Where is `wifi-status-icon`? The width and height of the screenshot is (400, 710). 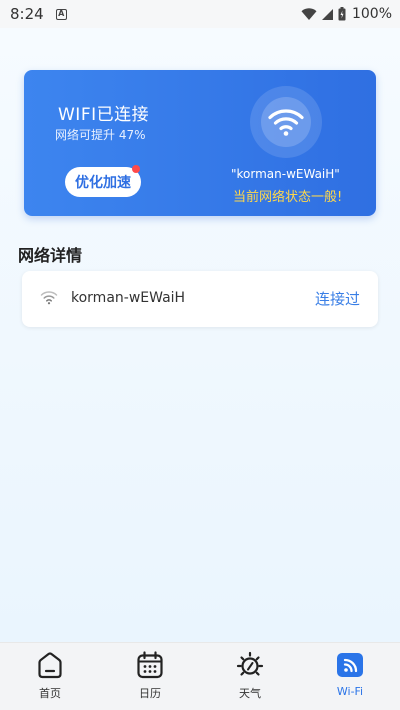
wifi-status-icon is located at coordinates (309, 13).